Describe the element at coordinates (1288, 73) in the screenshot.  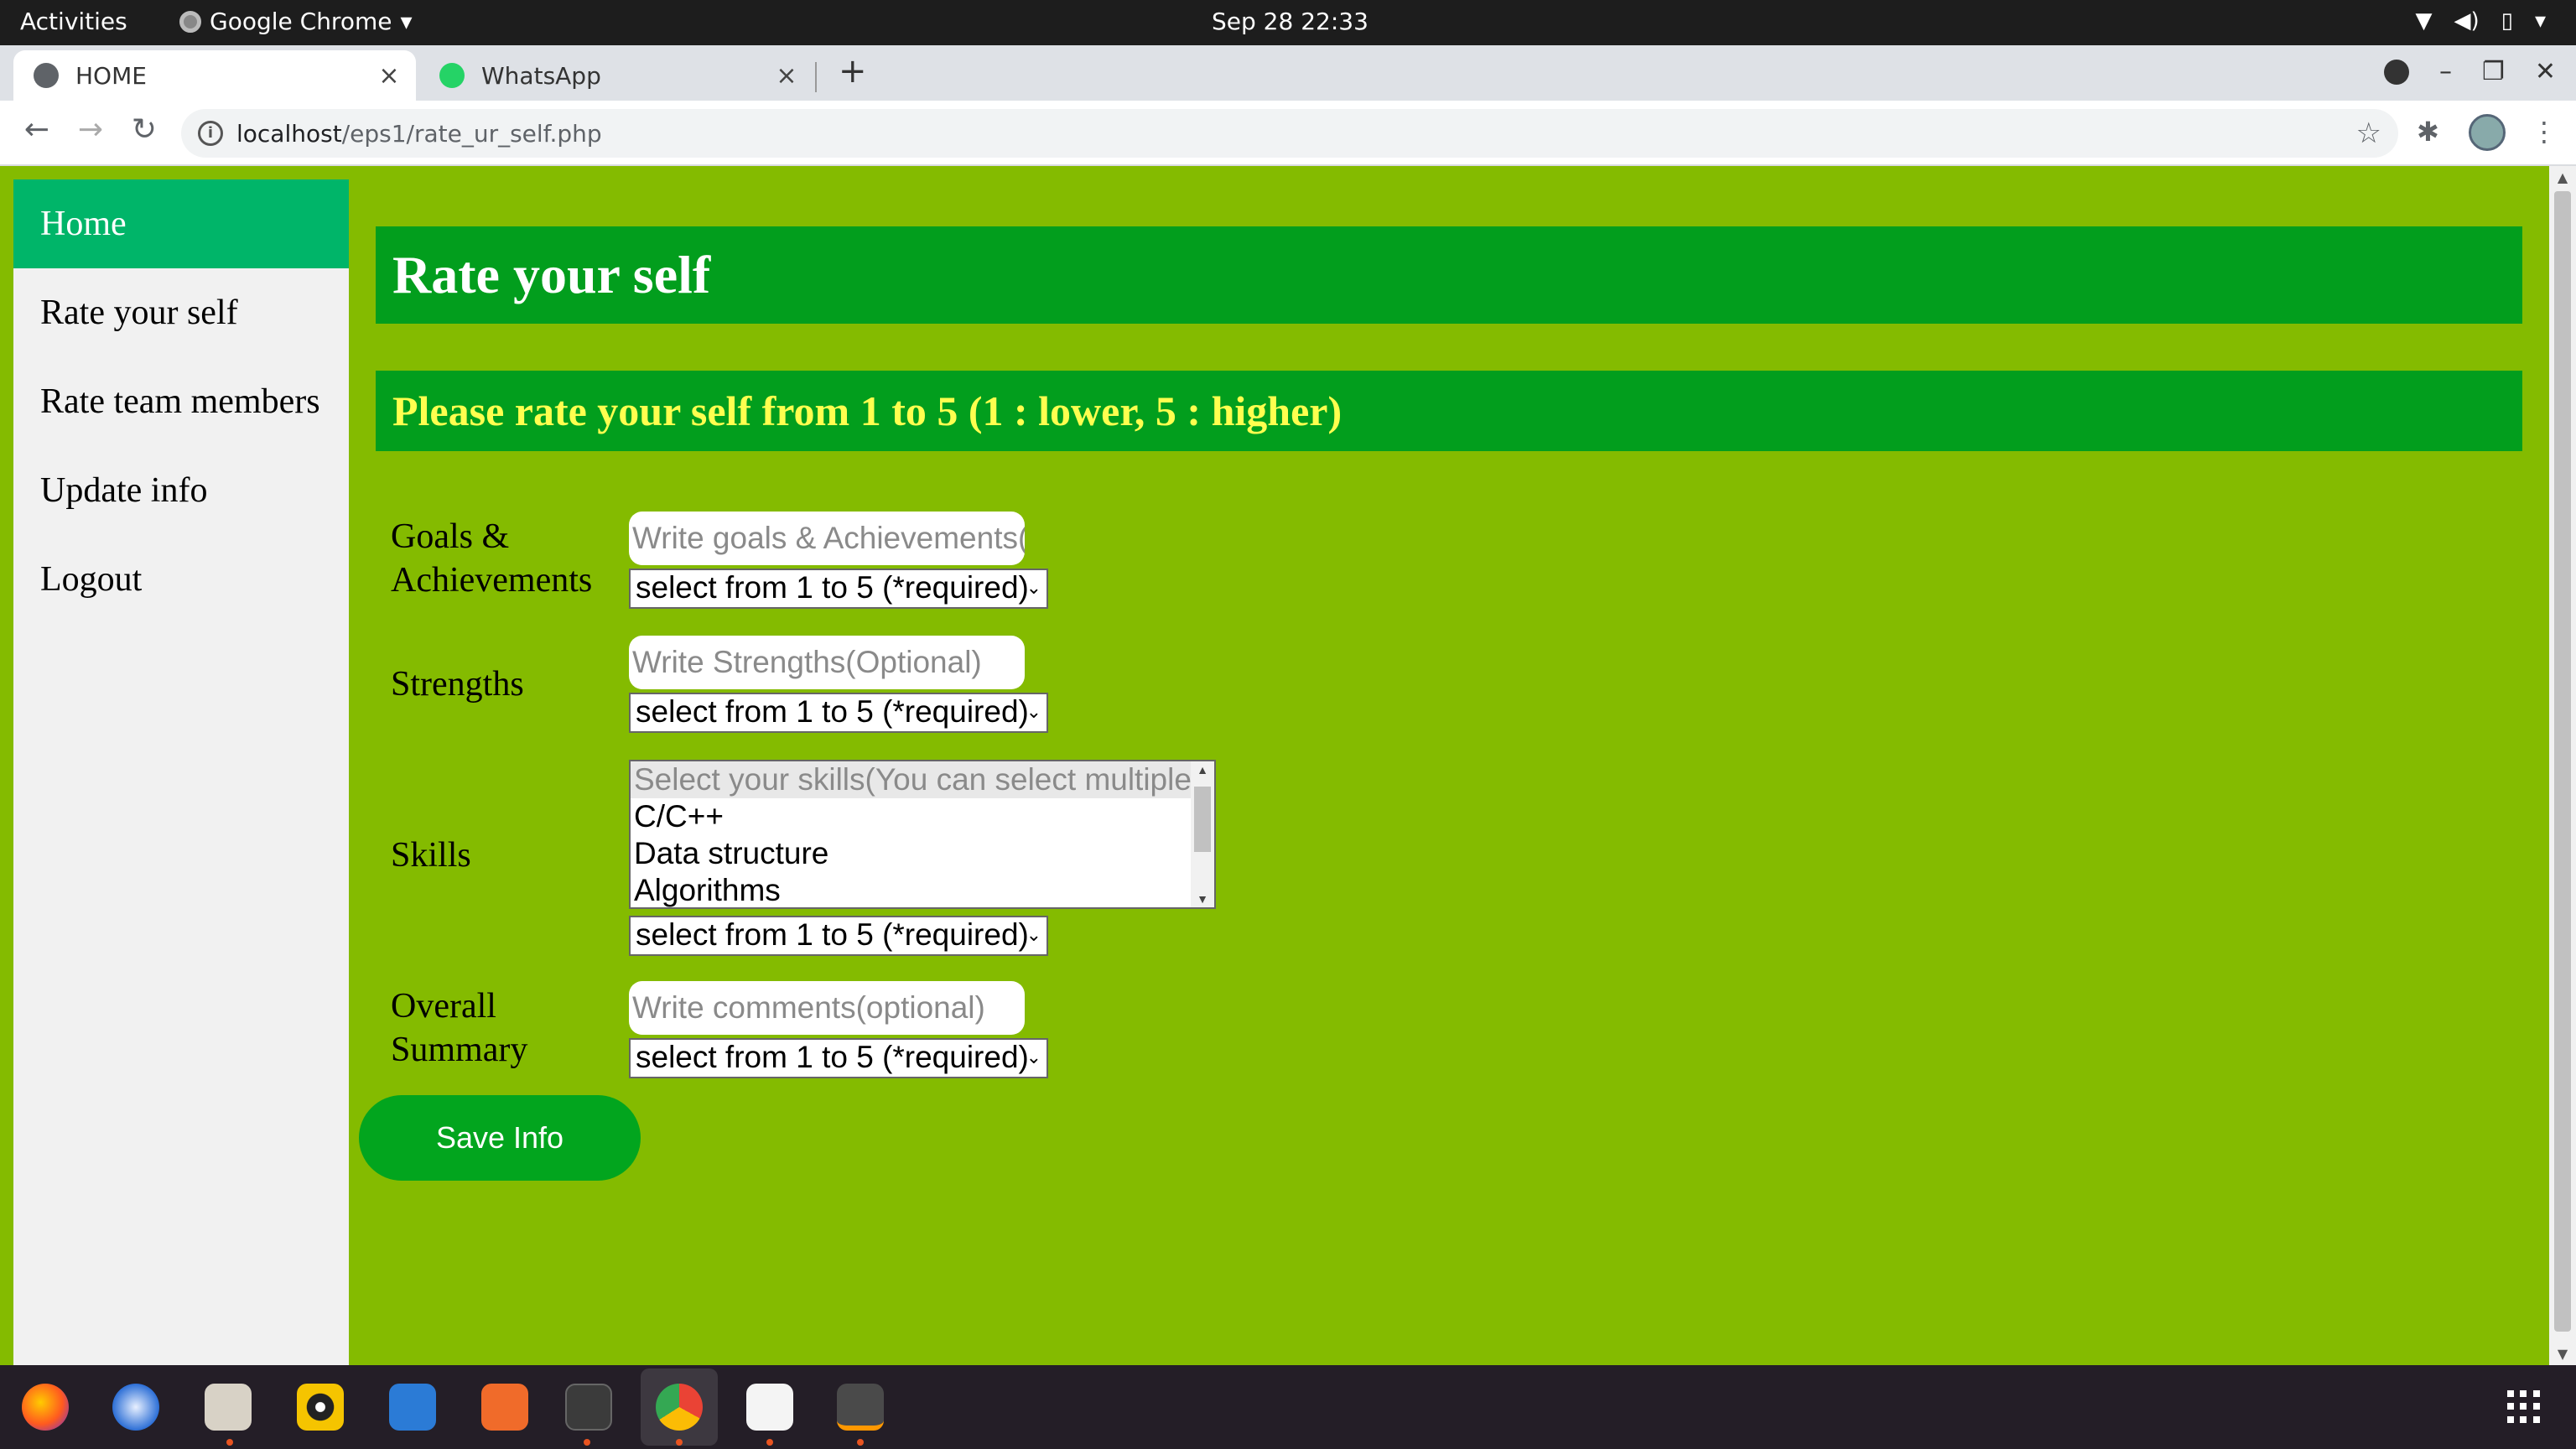
I see `tab-strip: HOME × WhatsApp ×` at that location.